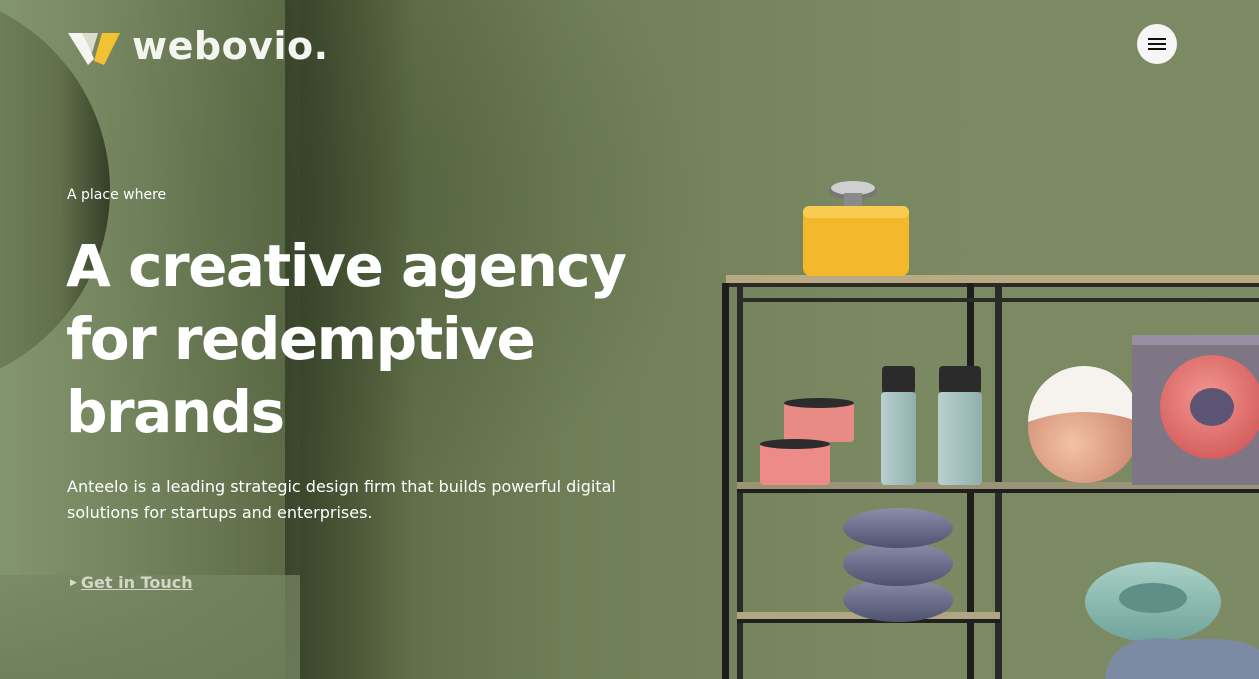 The height and width of the screenshot is (679, 1259). I want to click on headline-line-1: A creative agency, so click(346, 266).